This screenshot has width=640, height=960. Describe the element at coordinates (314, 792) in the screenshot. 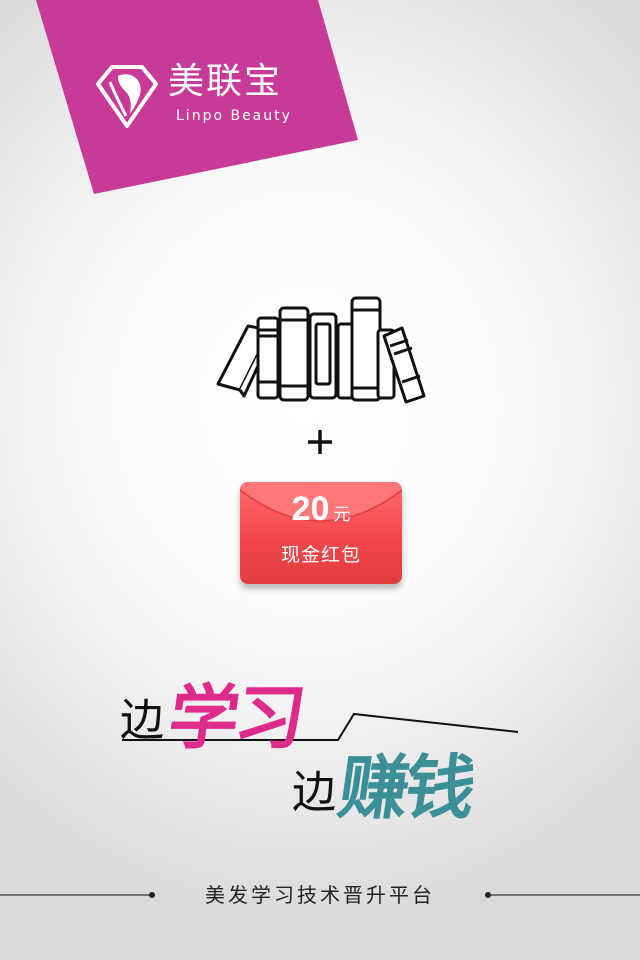

I see `slogan-bian-2: 边` at that location.